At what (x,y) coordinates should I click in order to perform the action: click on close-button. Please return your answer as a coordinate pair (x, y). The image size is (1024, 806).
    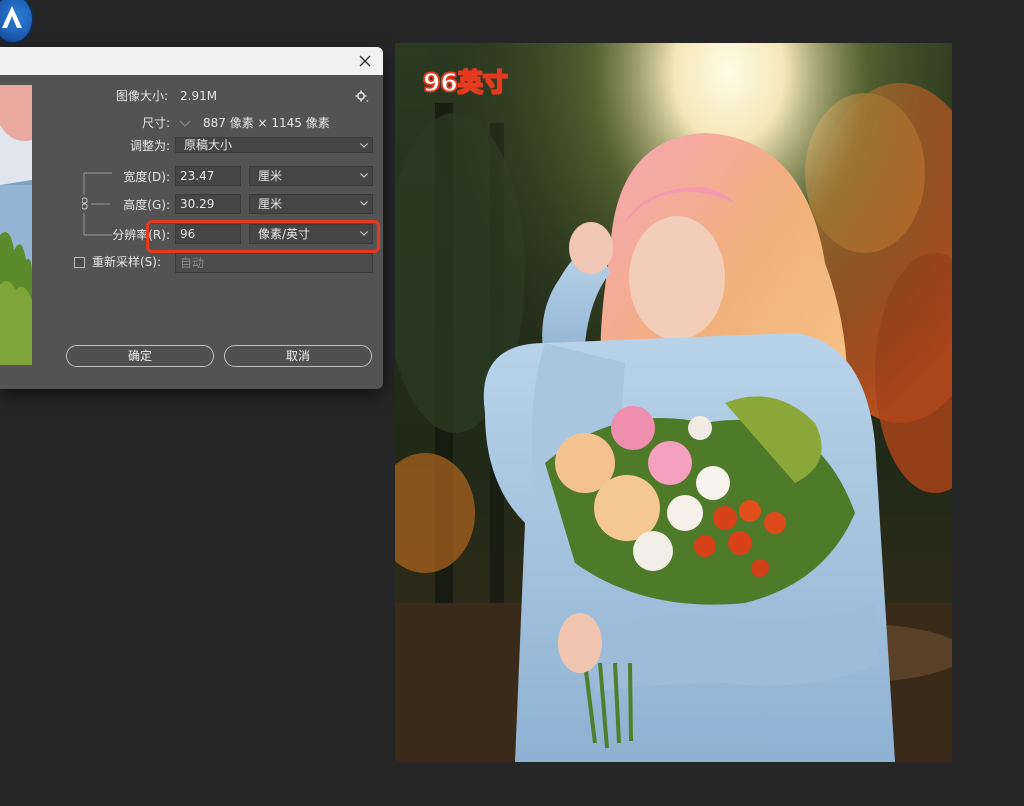
    Looking at the image, I should click on (365, 61).